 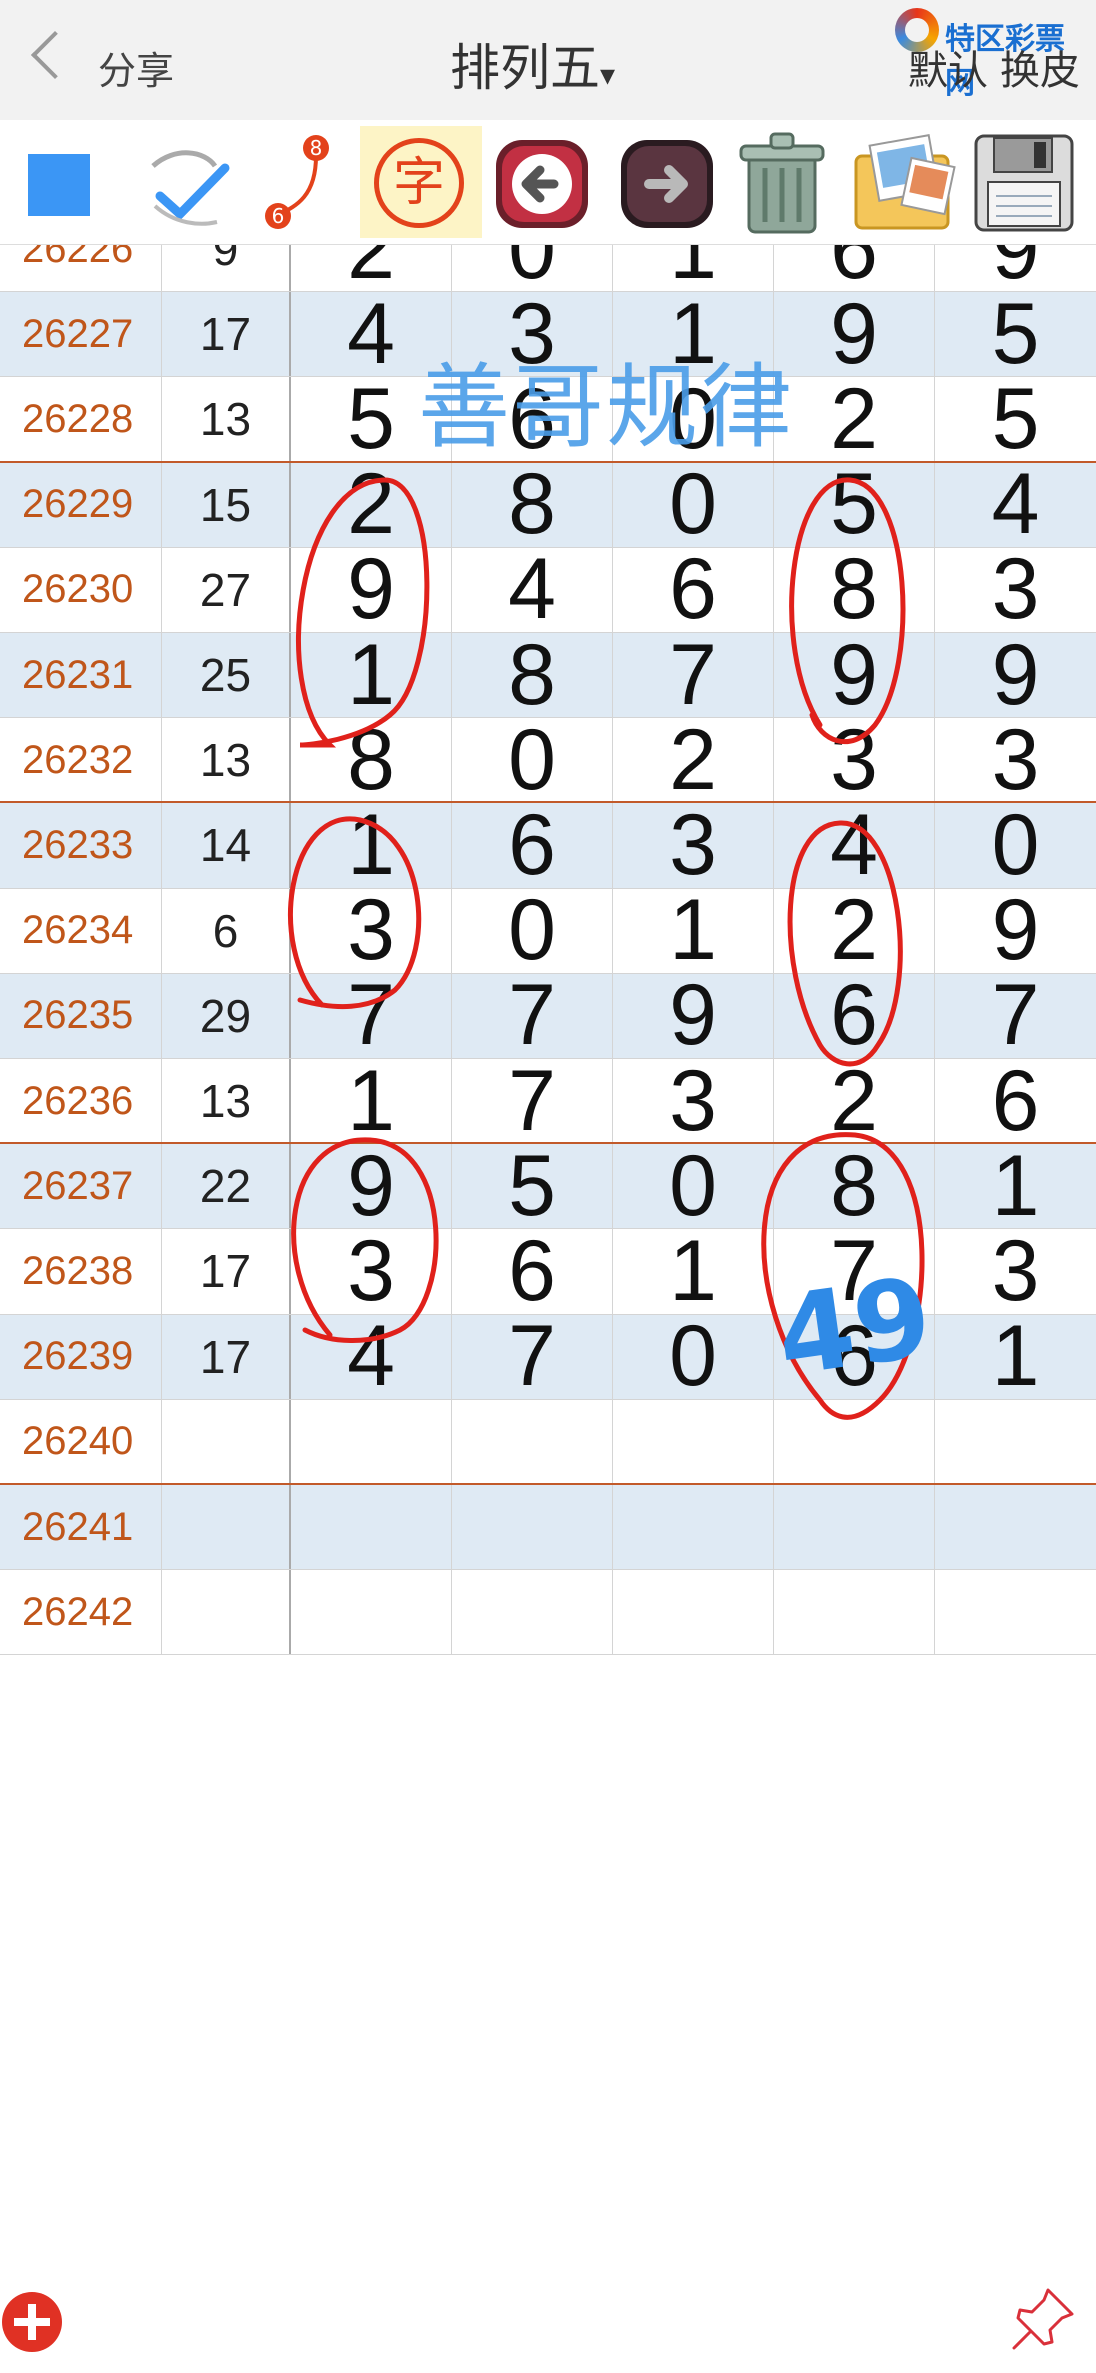 I want to click on undo-icon, so click(x=542, y=182).